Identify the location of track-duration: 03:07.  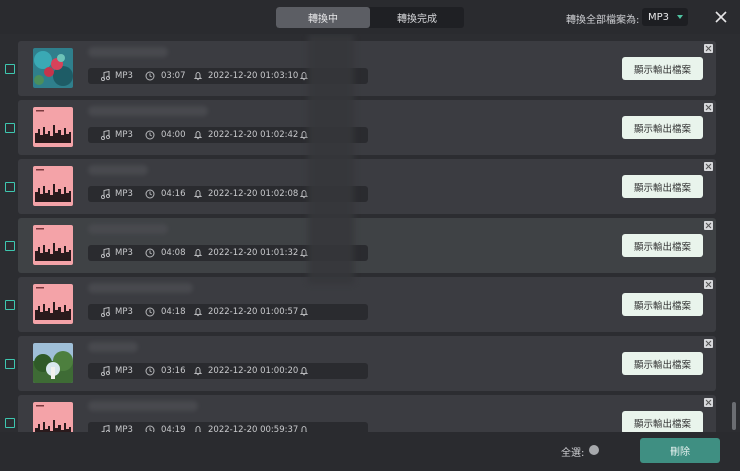
(173, 76).